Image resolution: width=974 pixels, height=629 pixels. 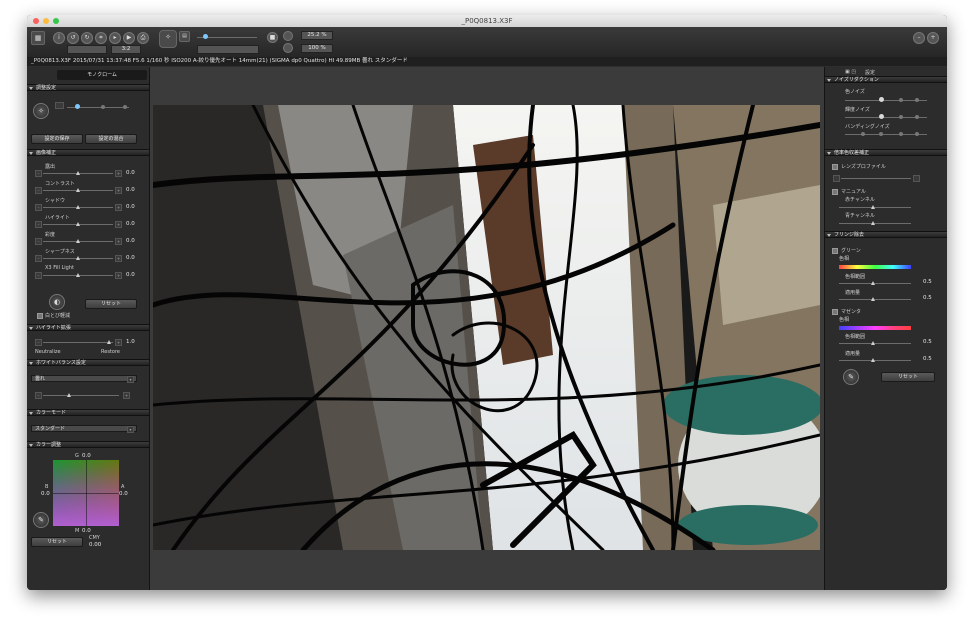 I want to click on stop-icon: ■, so click(x=272, y=37).